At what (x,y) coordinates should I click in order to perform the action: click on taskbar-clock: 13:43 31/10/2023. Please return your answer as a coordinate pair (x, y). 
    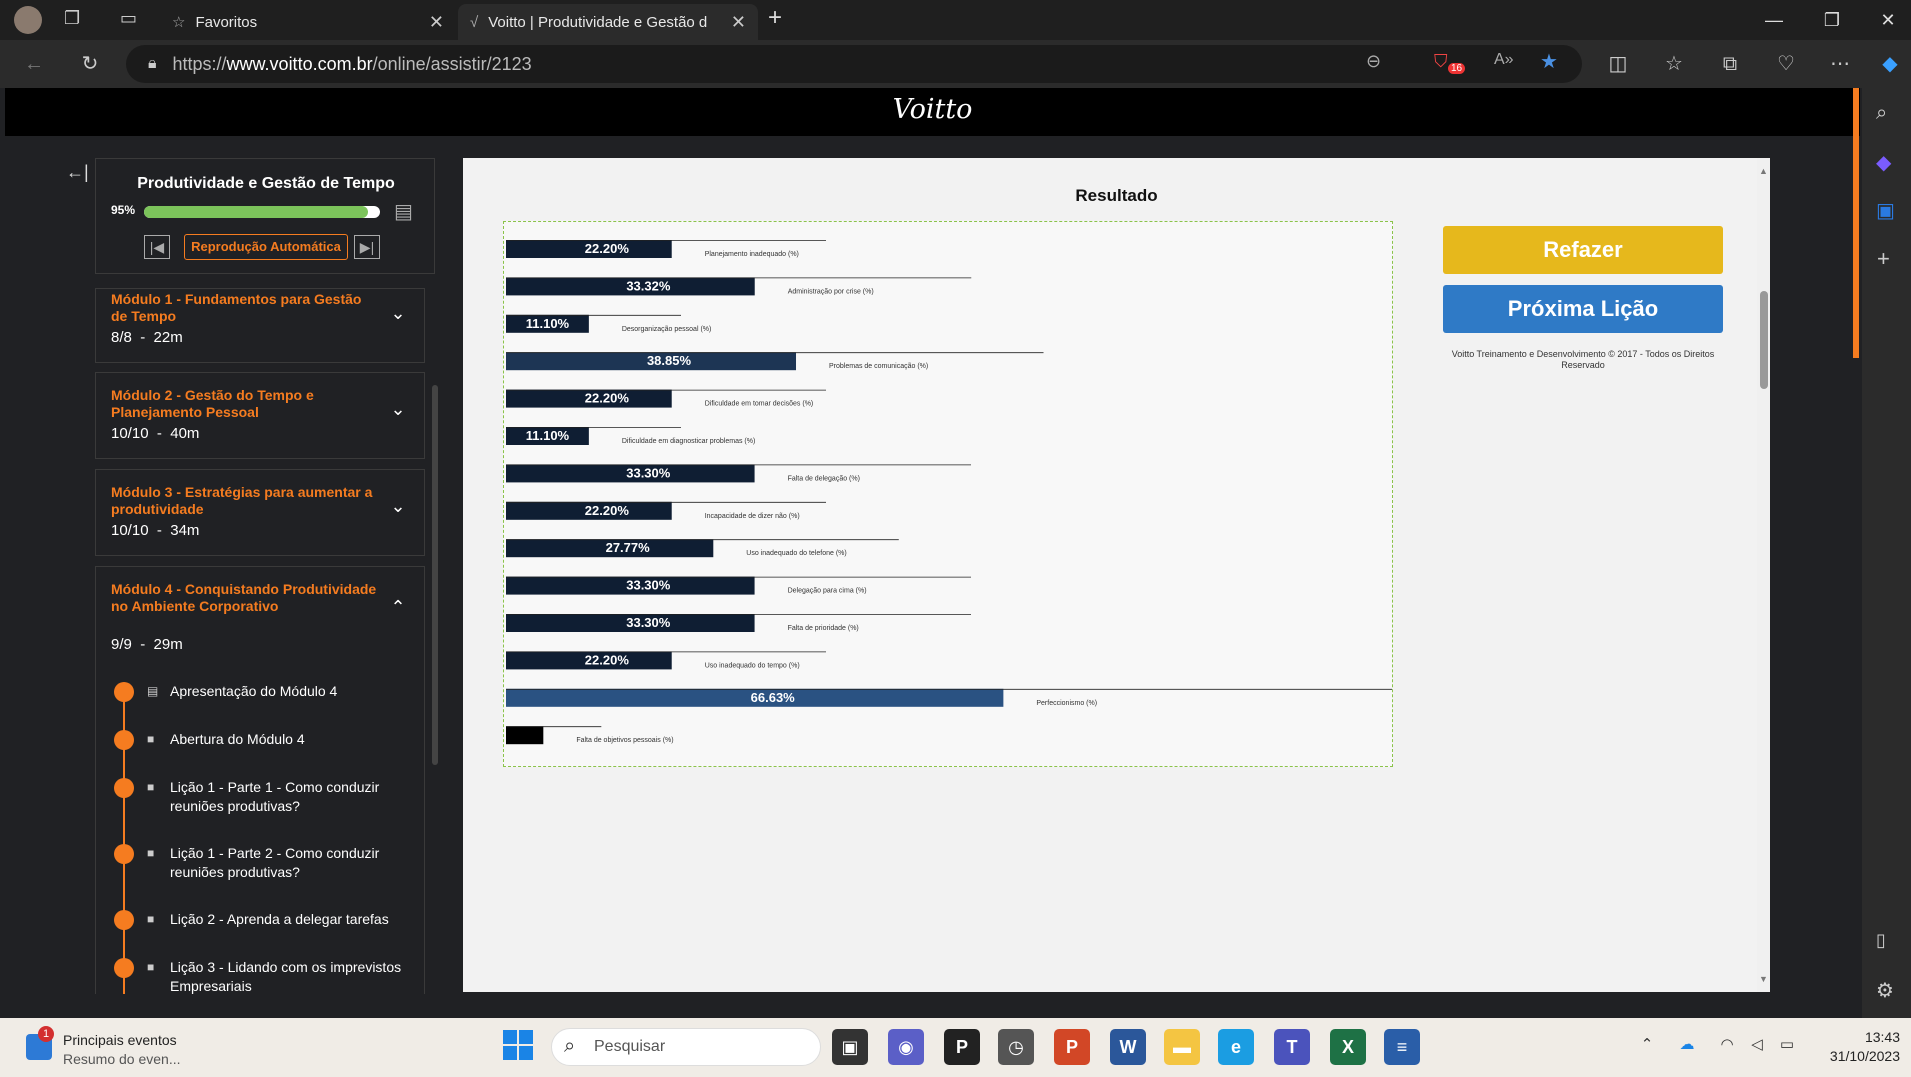
    Looking at the image, I should click on (1850, 1047).